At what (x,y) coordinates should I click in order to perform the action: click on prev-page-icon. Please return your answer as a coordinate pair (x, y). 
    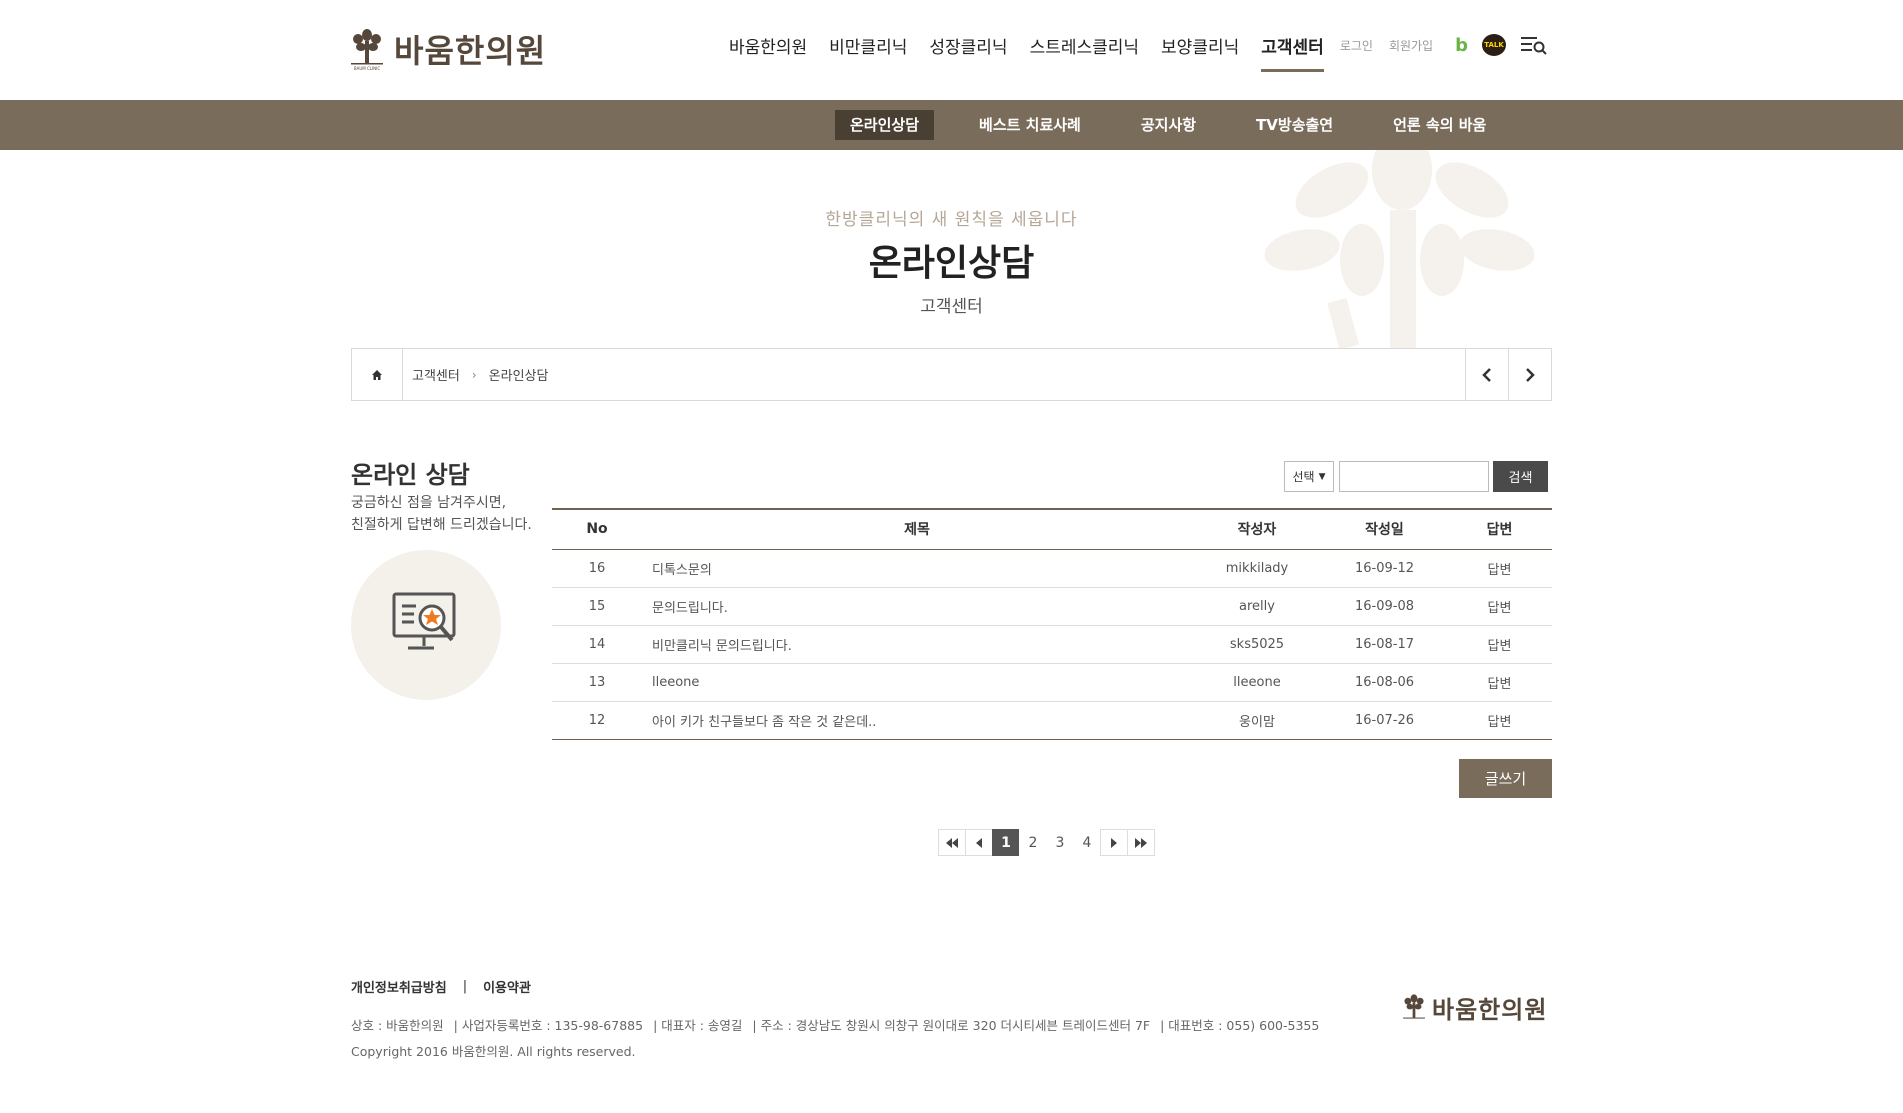
    Looking at the image, I should click on (979, 842).